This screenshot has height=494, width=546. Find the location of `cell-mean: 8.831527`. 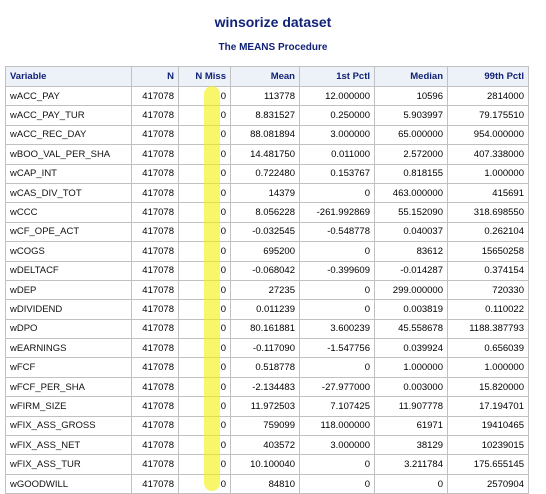

cell-mean: 8.831527 is located at coordinates (265, 115).